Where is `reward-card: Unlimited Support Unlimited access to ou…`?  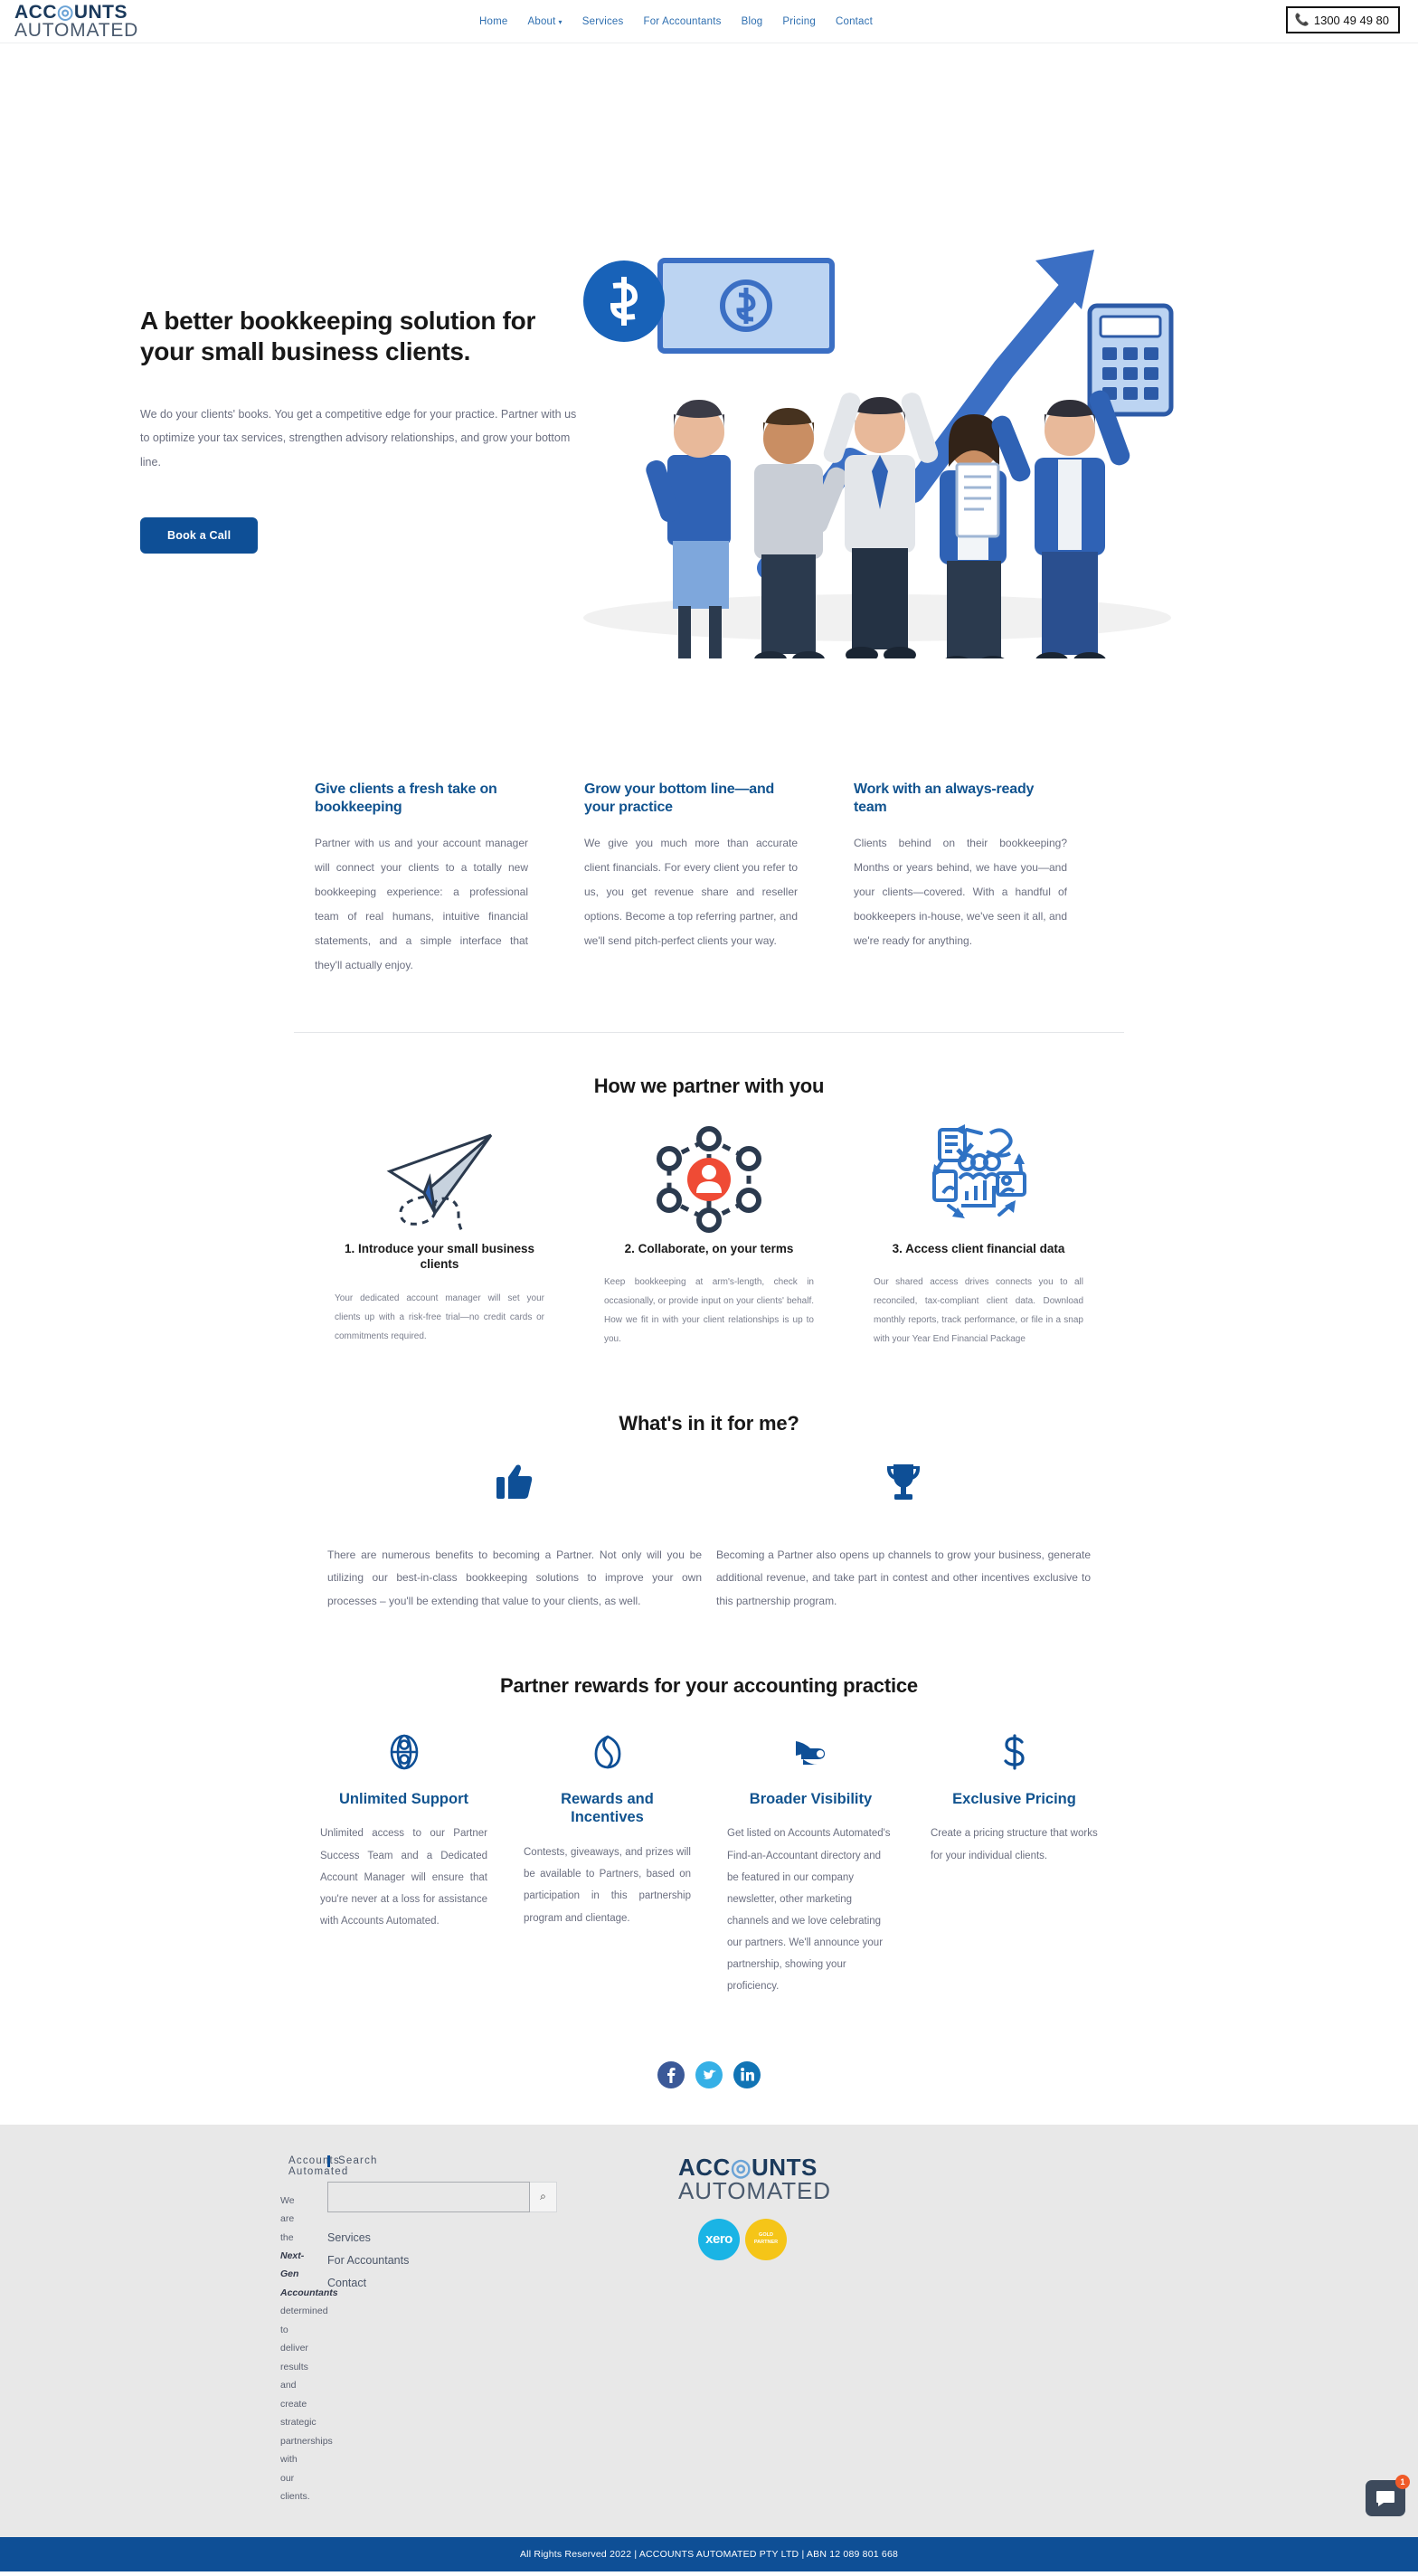
reward-card: Unlimited Support Unlimited access to ou… is located at coordinates (403, 1866).